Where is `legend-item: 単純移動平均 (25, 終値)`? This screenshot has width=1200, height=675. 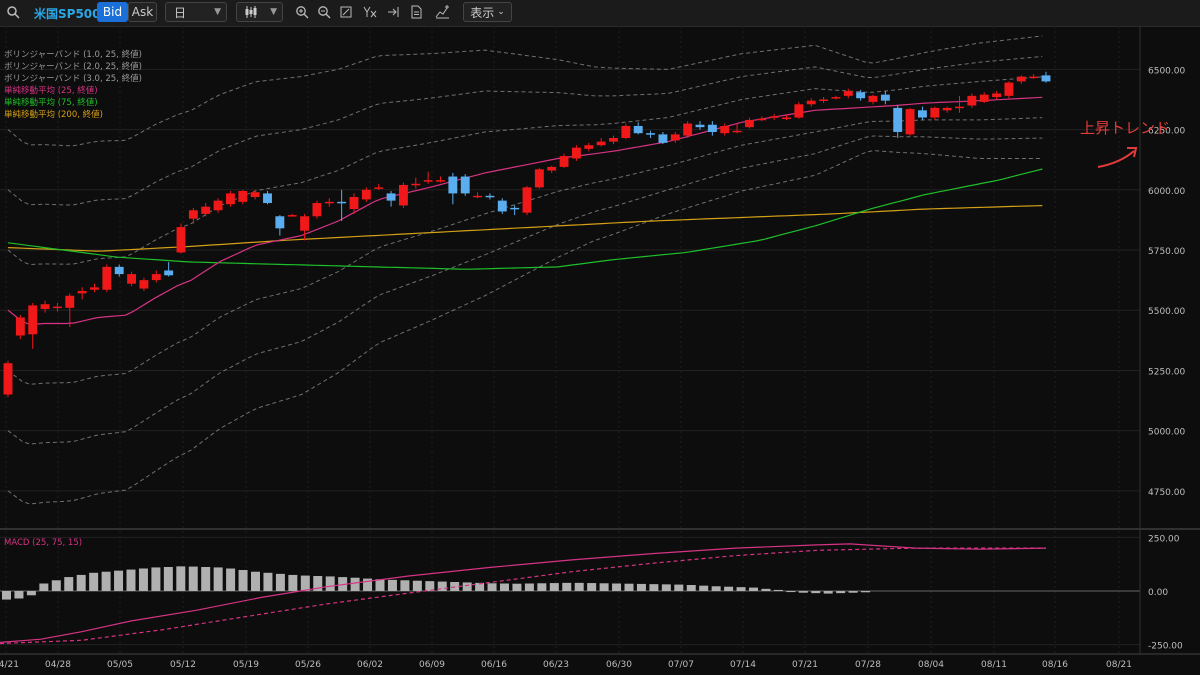 legend-item: 単純移動平均 (25, 終値) is located at coordinates (51, 91).